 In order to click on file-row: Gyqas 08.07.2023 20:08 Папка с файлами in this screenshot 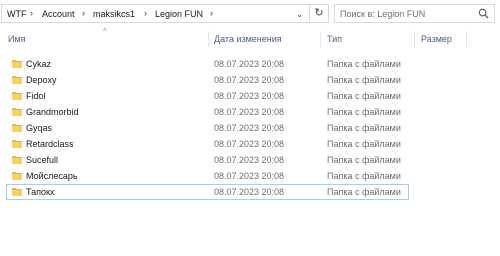, I will do `click(250, 128)`.